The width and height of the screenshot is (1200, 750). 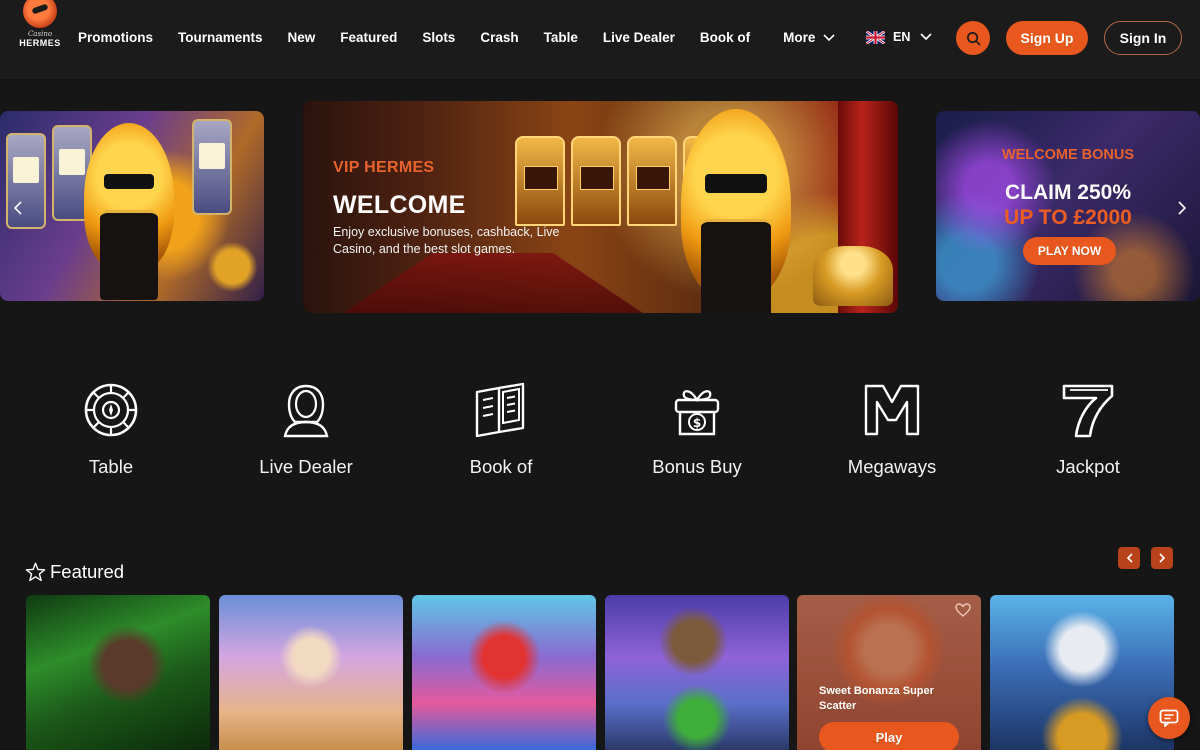 What do you see at coordinates (115, 38) in the screenshot?
I see `nav-promotions: Promotions` at bounding box center [115, 38].